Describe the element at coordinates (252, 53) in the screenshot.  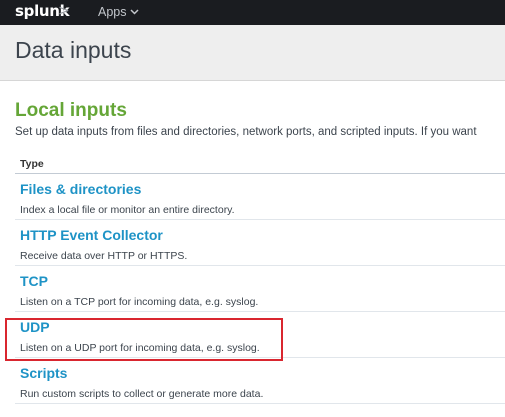
I see `page-header: Data inputs` at that location.